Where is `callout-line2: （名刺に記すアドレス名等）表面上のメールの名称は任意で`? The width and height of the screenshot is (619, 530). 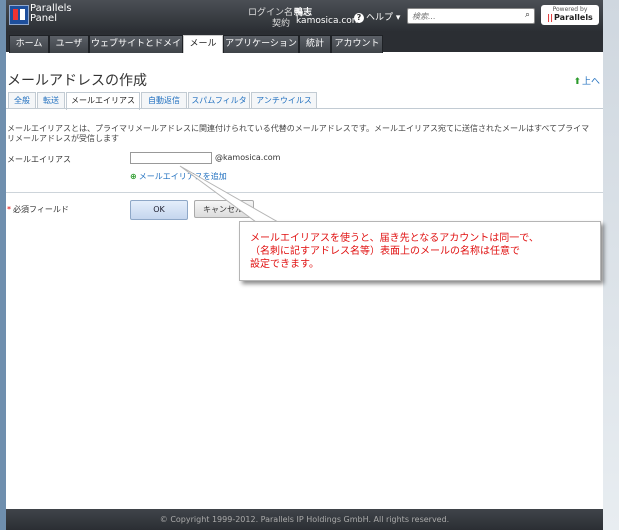
callout-line2: （名刺に記すアドレス名等）表面上のメールの名称は任意で is located at coordinates (385, 251).